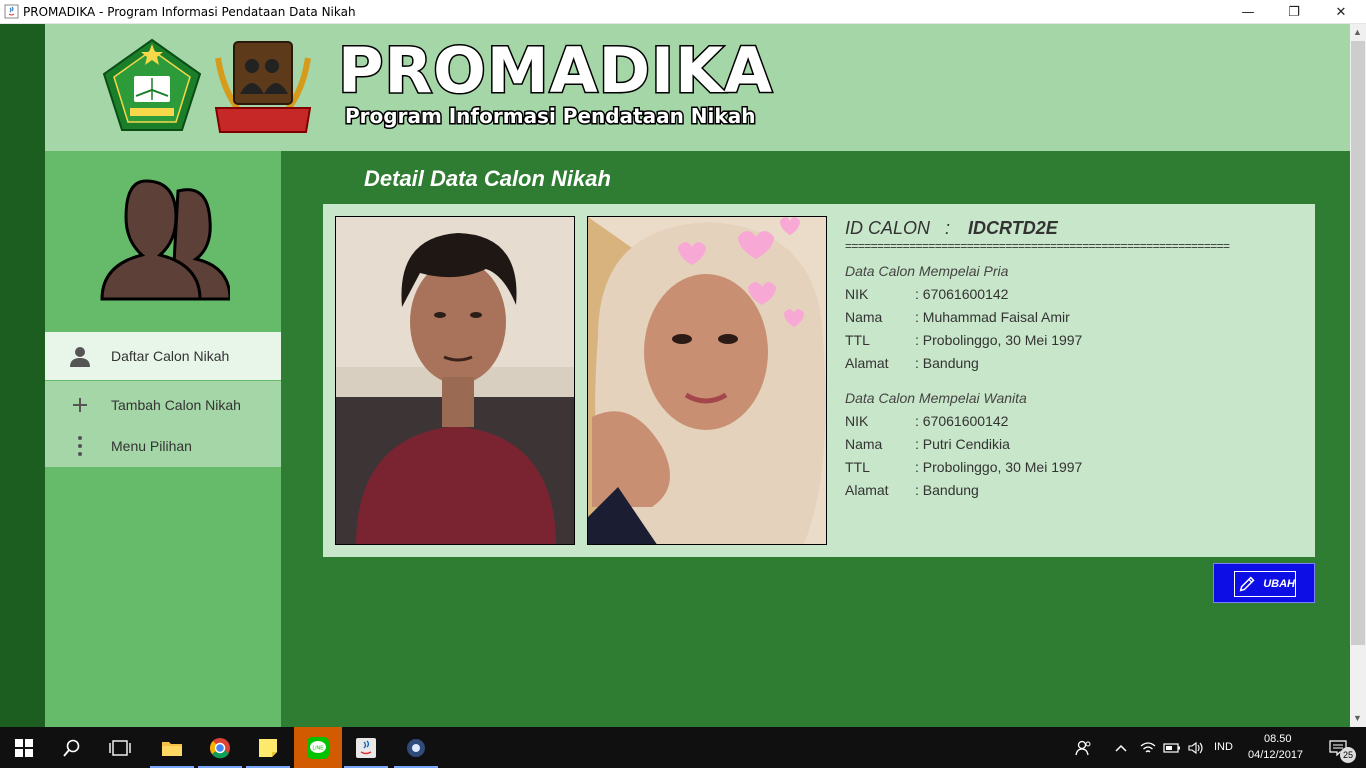  Describe the element at coordinates (992, 317) in the screenshot. I see `field-value: : Muhammad Faisal Amir` at that location.